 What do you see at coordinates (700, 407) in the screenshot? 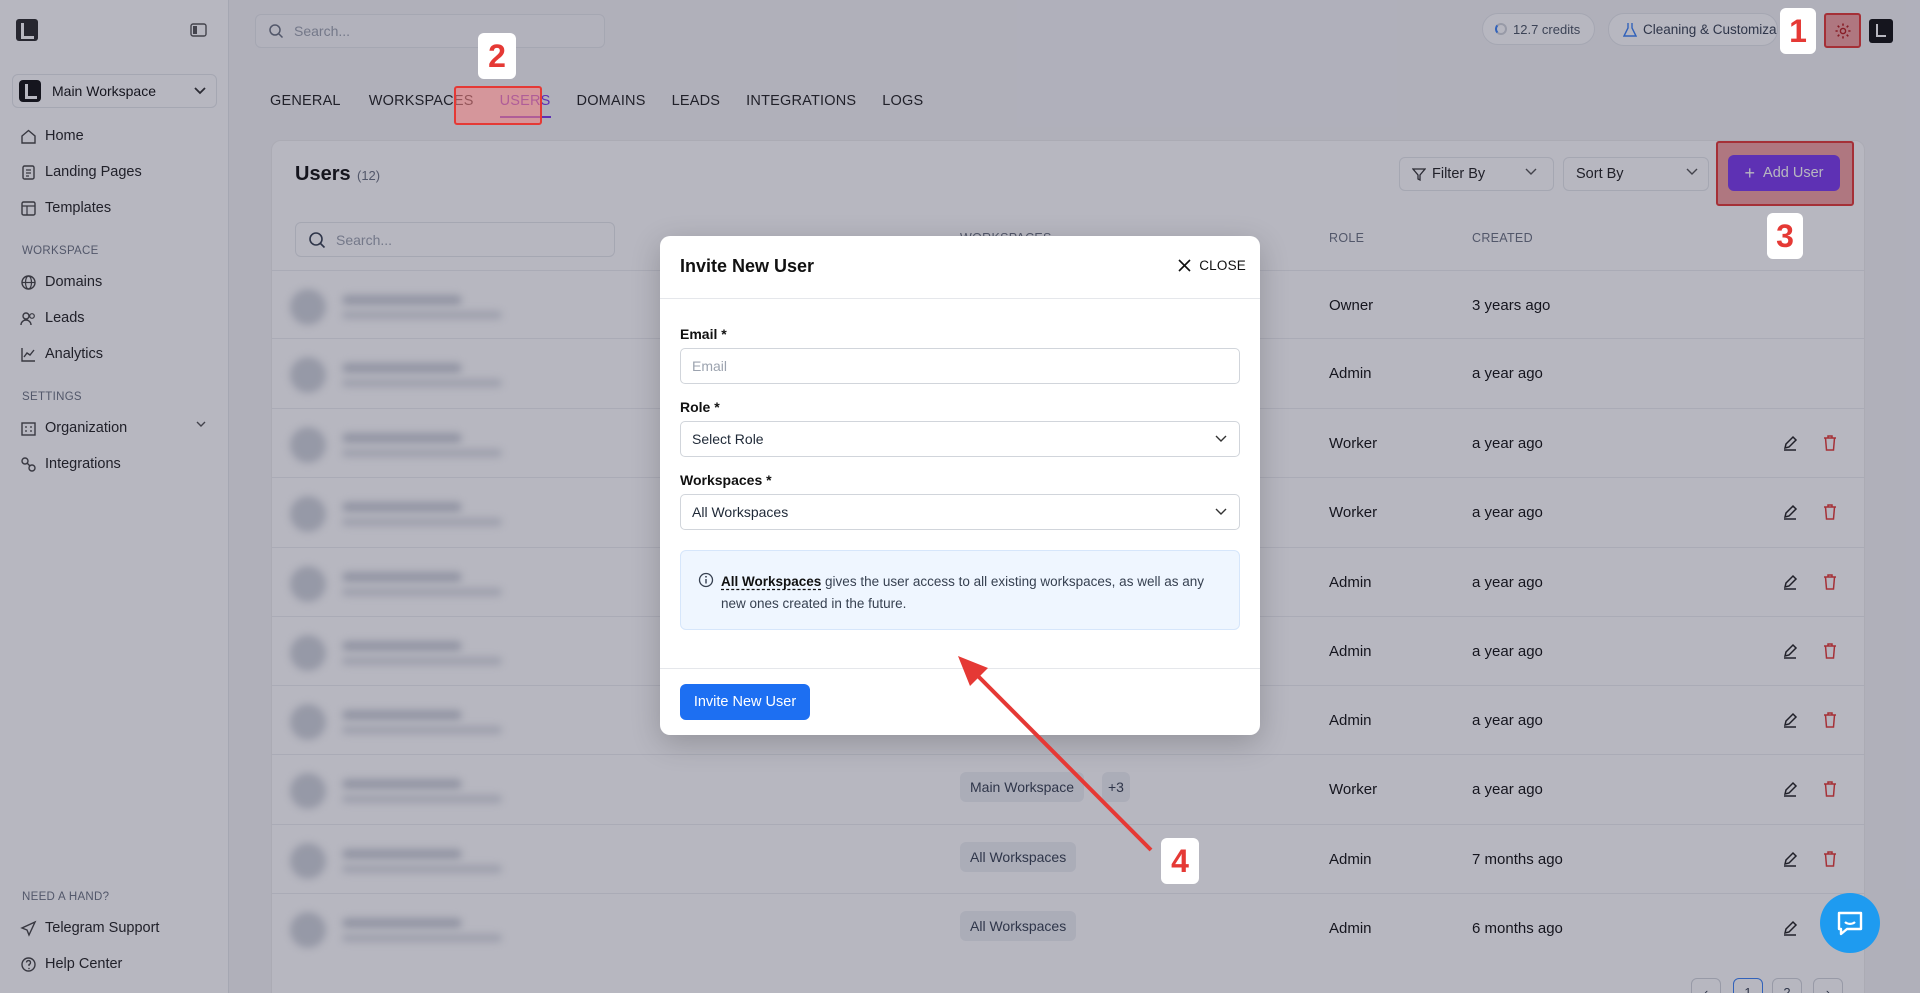
I see `role-label: Role *` at bounding box center [700, 407].